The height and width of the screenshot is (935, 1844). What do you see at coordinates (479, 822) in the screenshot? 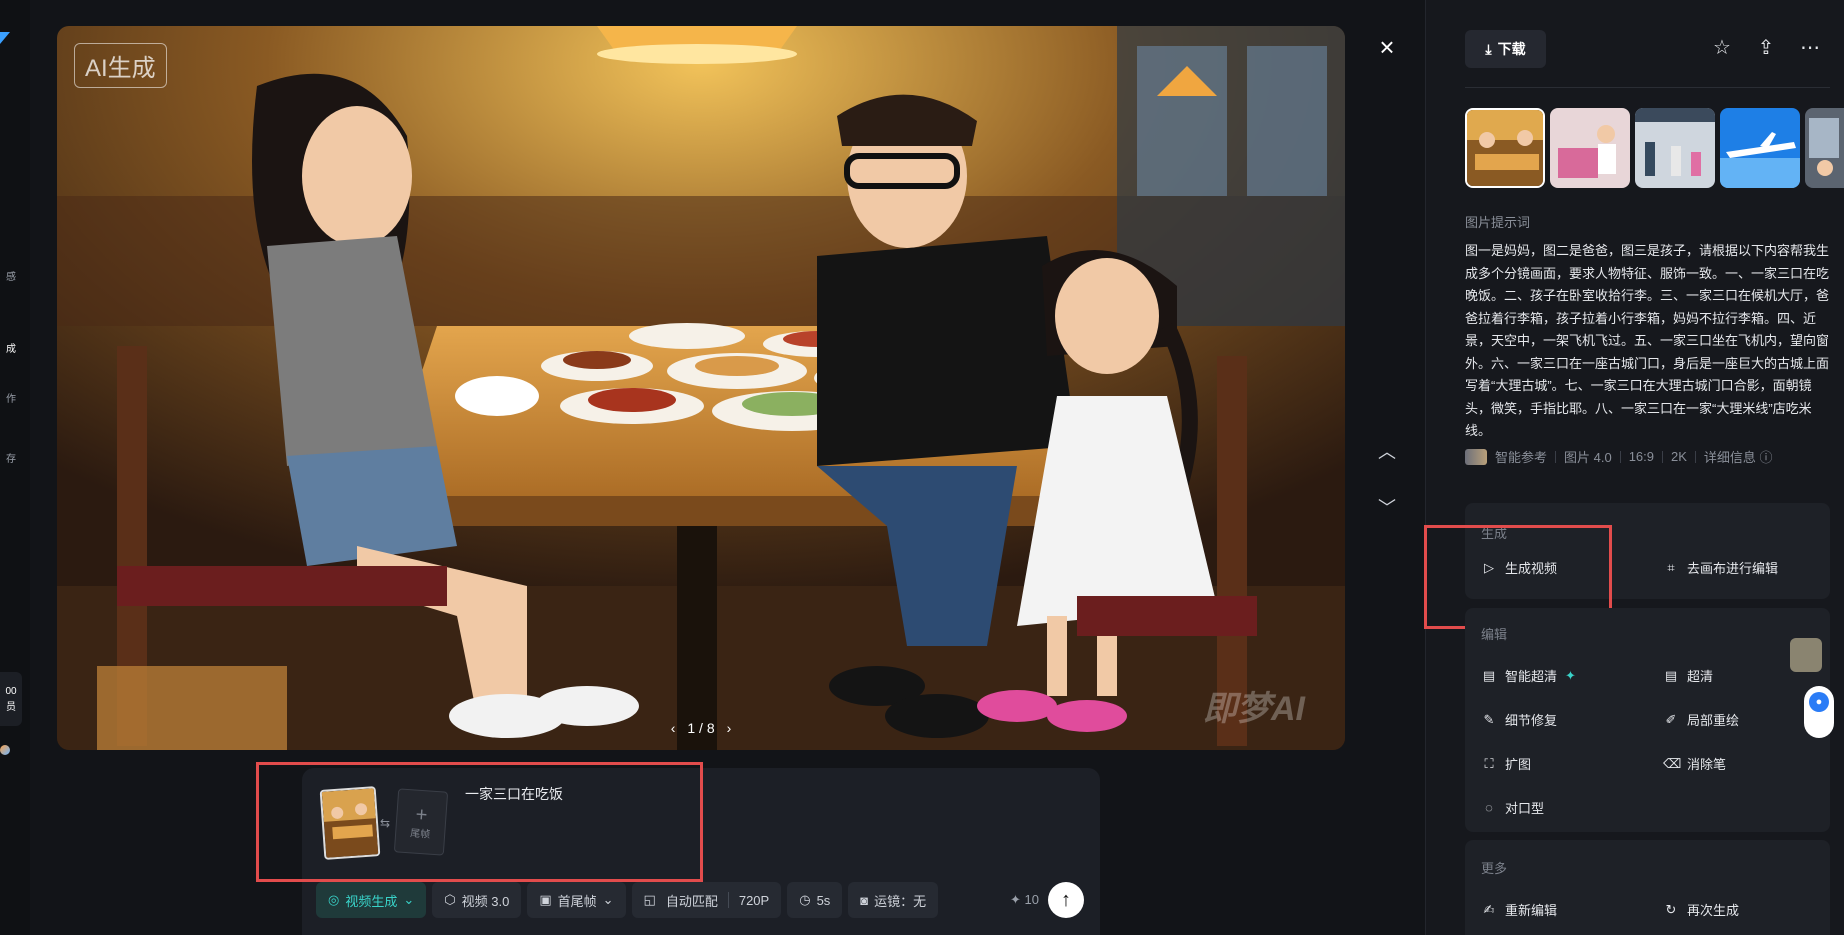
I see `highlight-box-composer` at bounding box center [479, 822].